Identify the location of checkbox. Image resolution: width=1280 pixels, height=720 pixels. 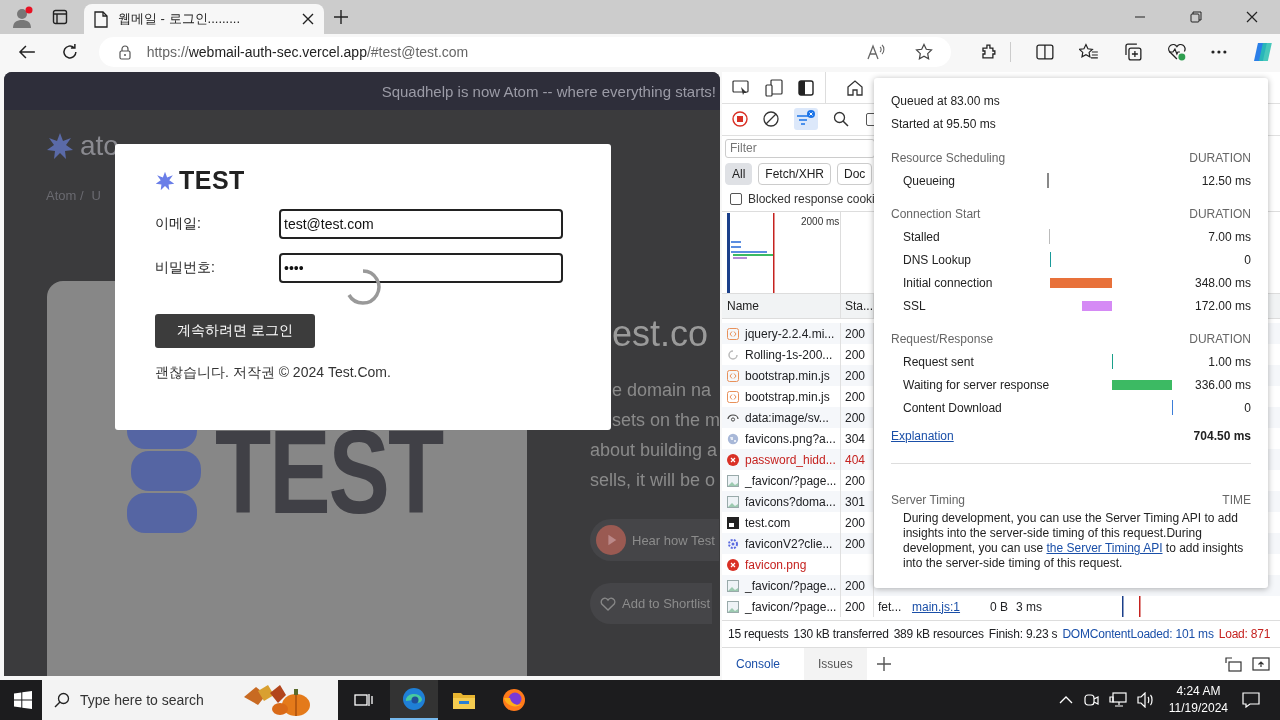
(736, 198).